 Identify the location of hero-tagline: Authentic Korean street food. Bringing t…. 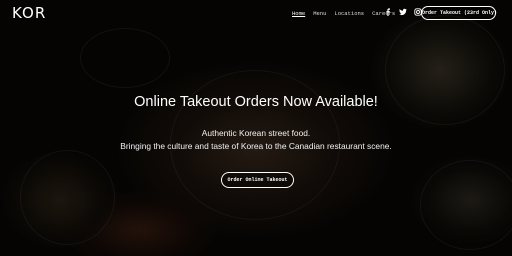
(256, 139).